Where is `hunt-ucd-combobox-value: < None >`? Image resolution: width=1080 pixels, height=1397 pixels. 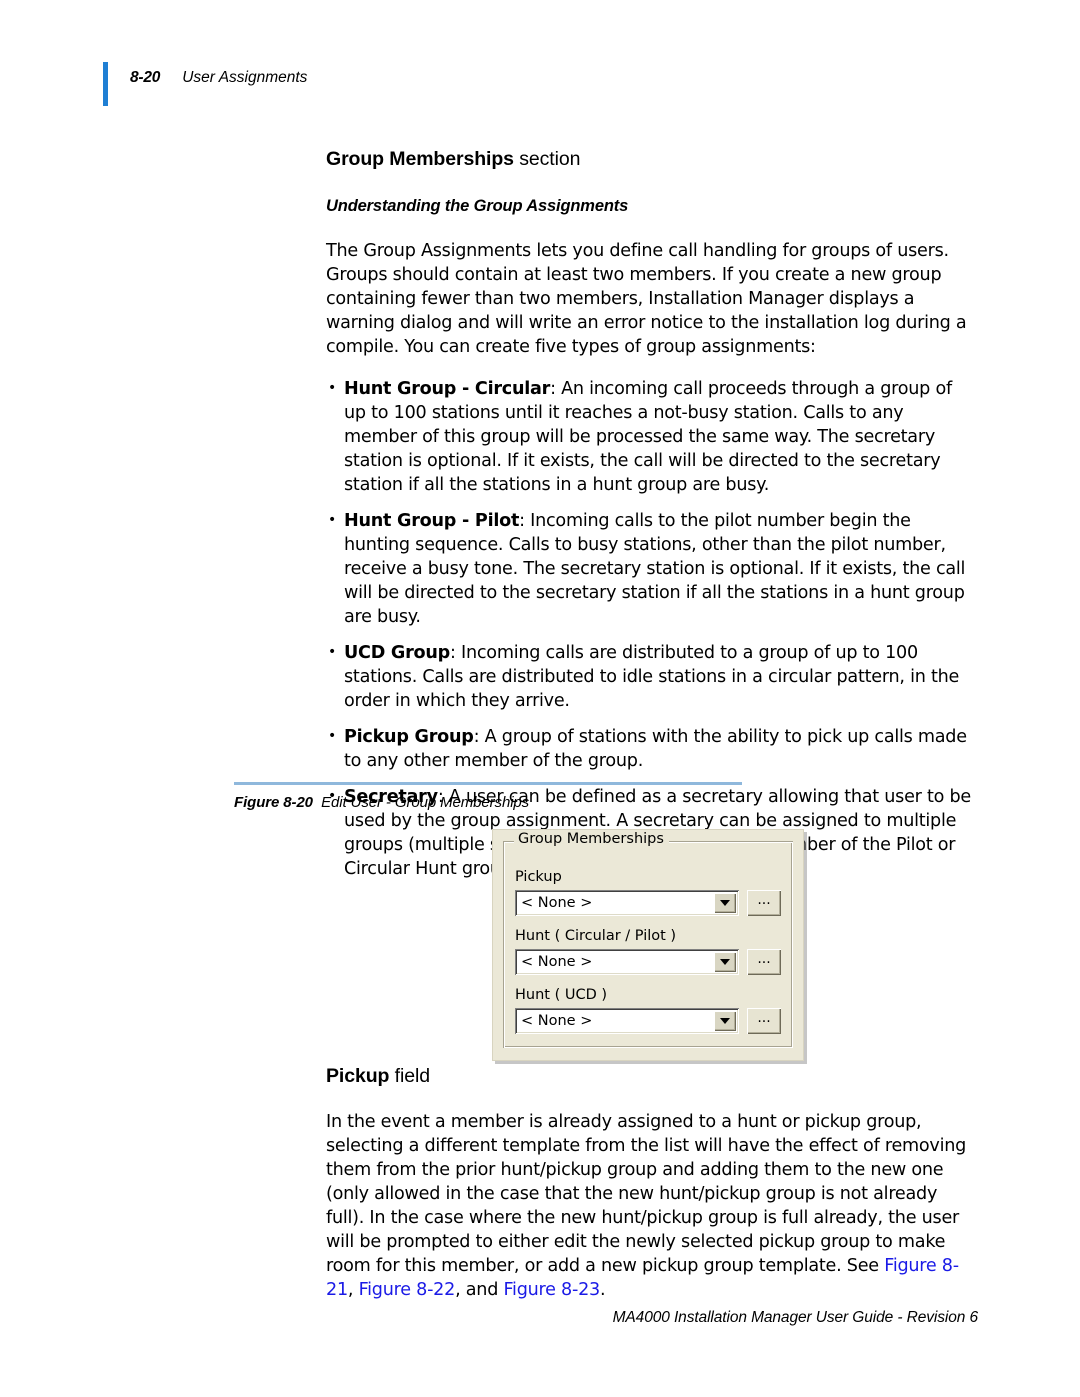
hunt-ucd-combobox-value: < None > is located at coordinates (557, 1021).